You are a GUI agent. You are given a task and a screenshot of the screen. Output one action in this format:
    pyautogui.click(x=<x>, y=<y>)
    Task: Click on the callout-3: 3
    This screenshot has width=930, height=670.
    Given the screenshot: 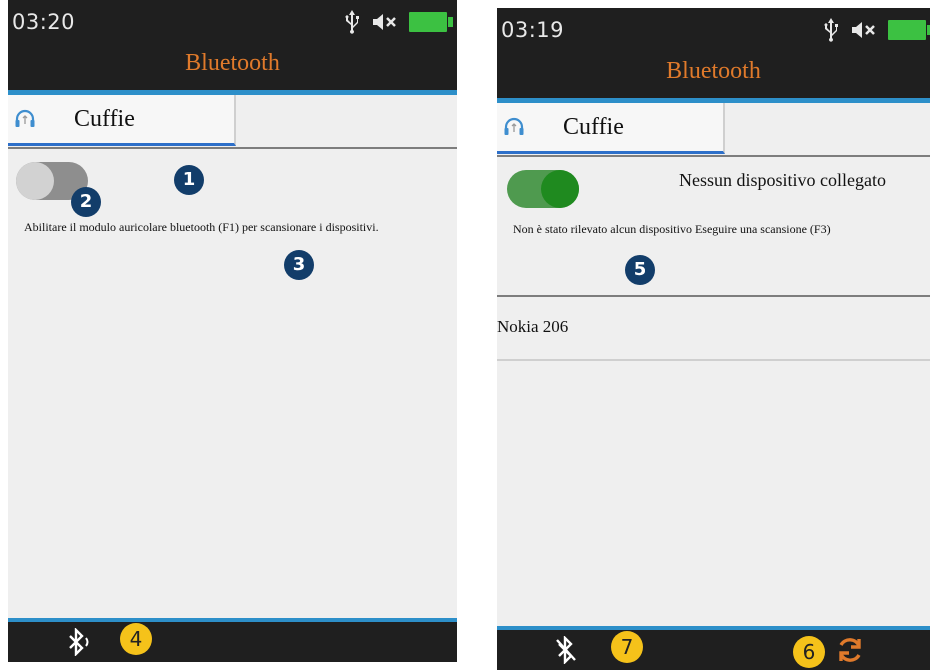 What is the action you would take?
    pyautogui.click(x=299, y=265)
    